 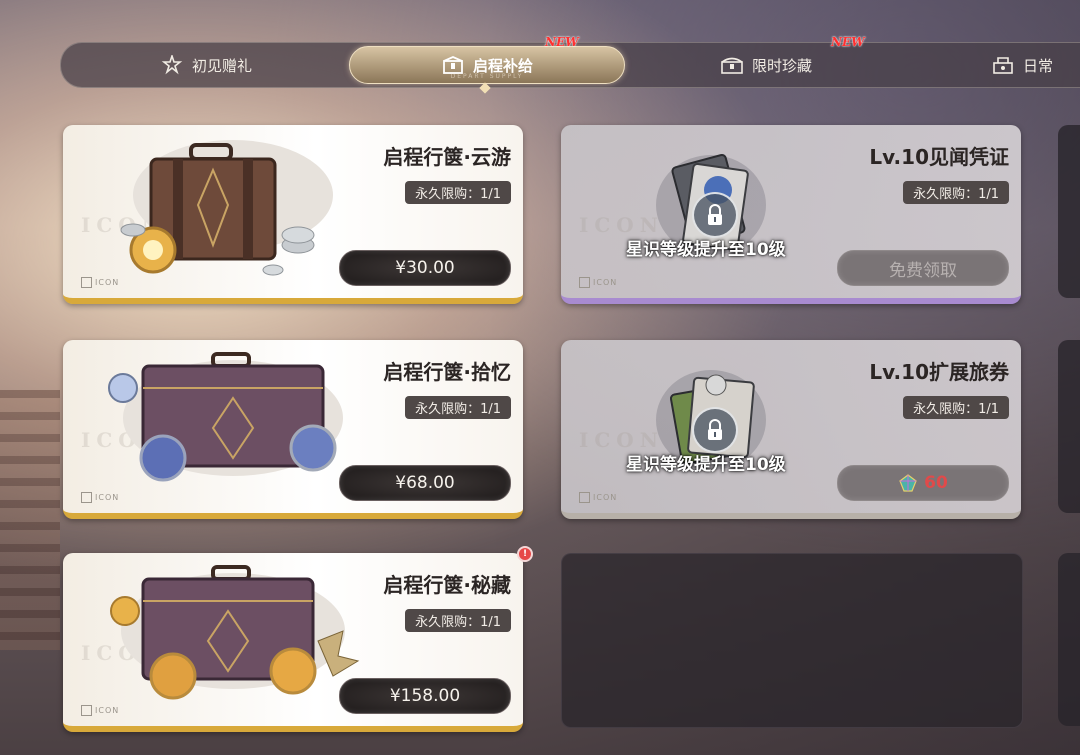 What do you see at coordinates (936, 483) in the screenshot?
I see `currency-cost: 60` at bounding box center [936, 483].